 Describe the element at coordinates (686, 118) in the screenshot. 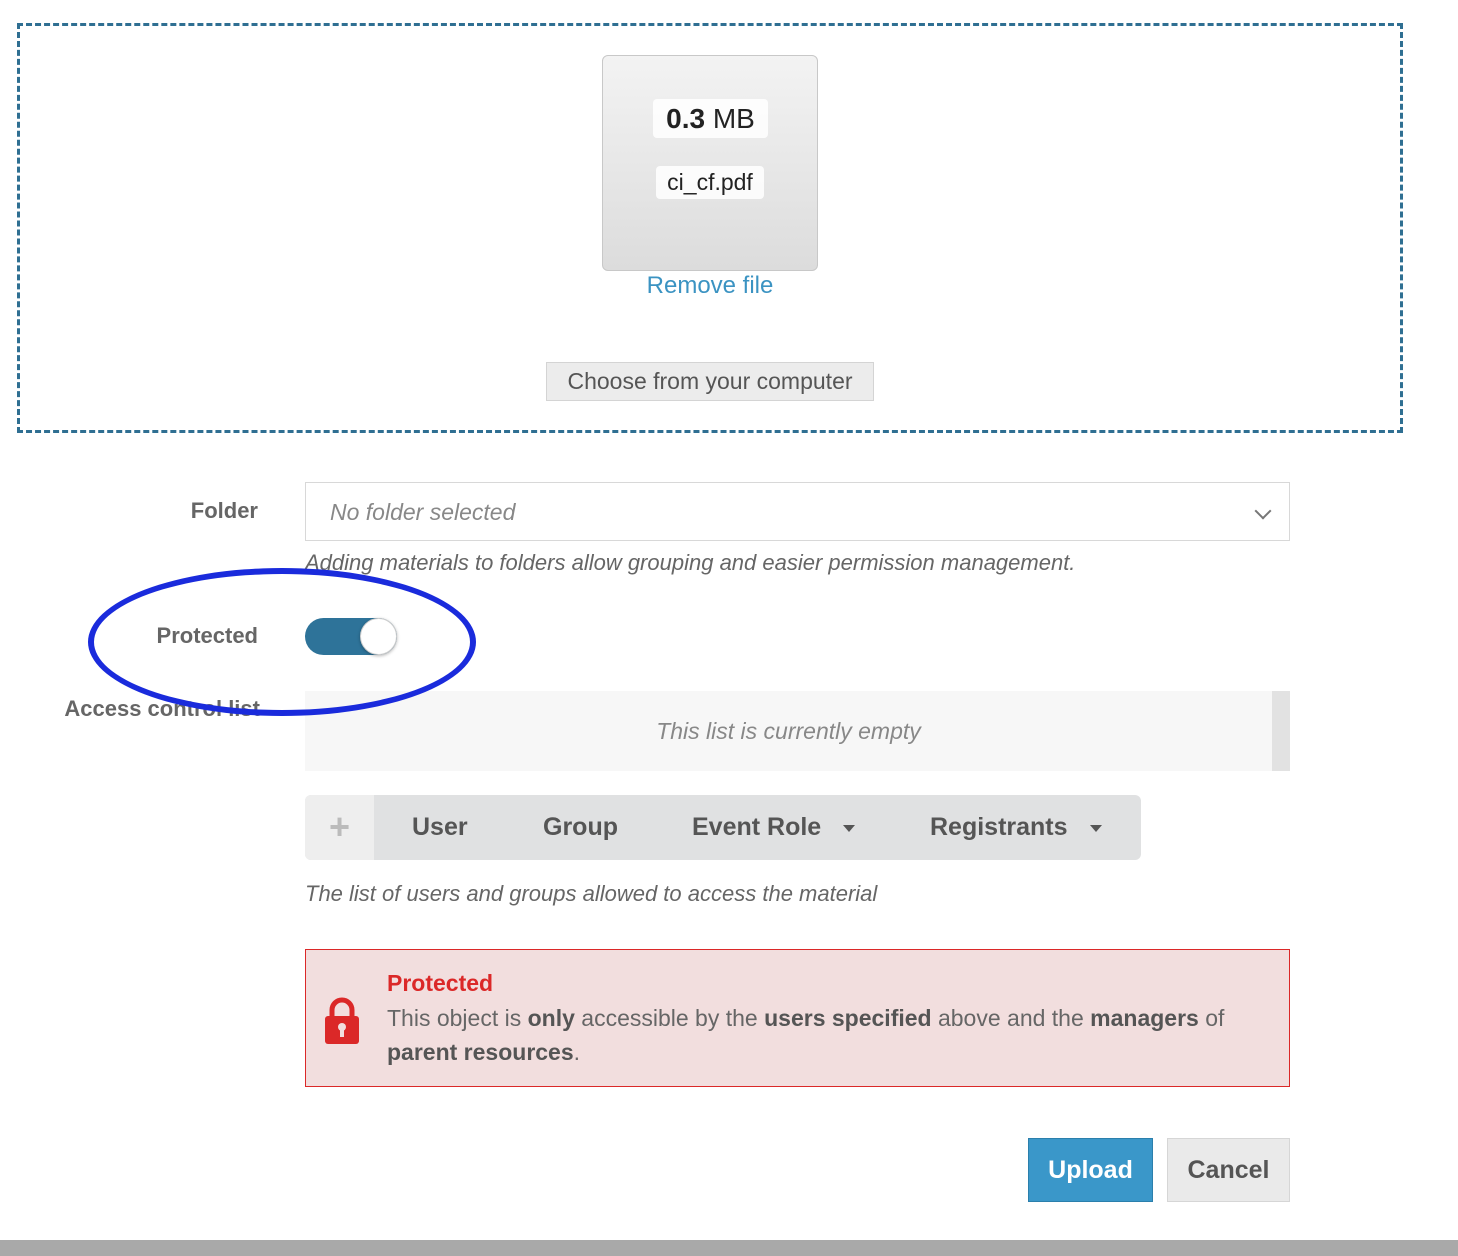

I see `file-size-value: 0.3` at that location.